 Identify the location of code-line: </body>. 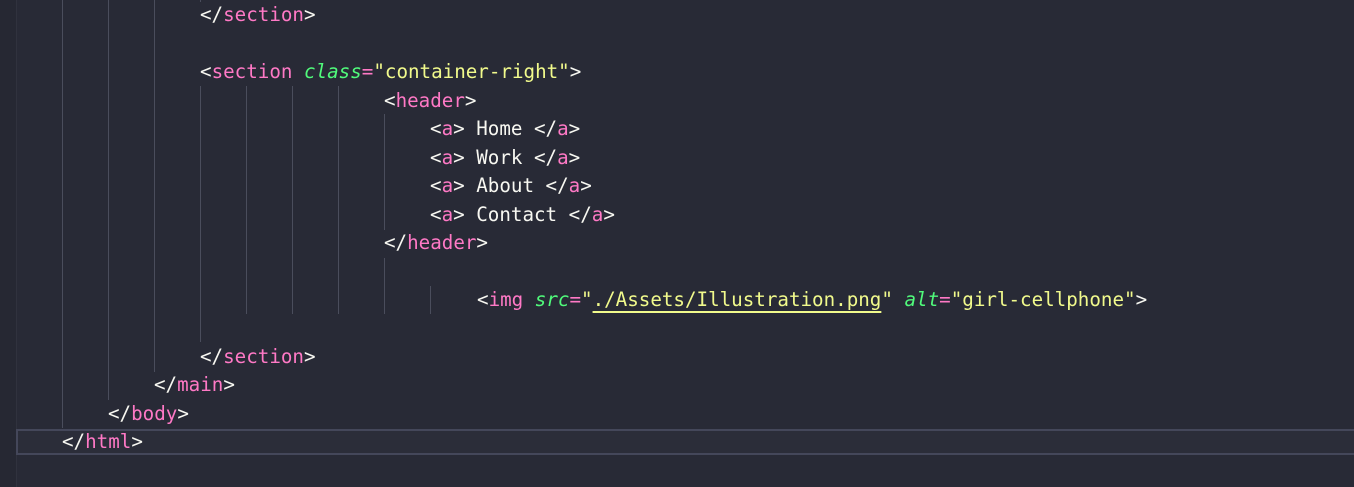
(148, 414).